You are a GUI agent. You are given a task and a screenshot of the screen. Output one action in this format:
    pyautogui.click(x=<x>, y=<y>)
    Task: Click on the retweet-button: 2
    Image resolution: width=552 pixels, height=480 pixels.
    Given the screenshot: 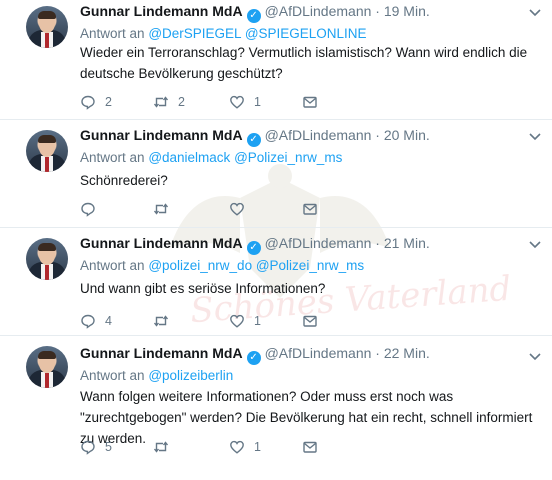 What is the action you would take?
    pyautogui.click(x=169, y=102)
    